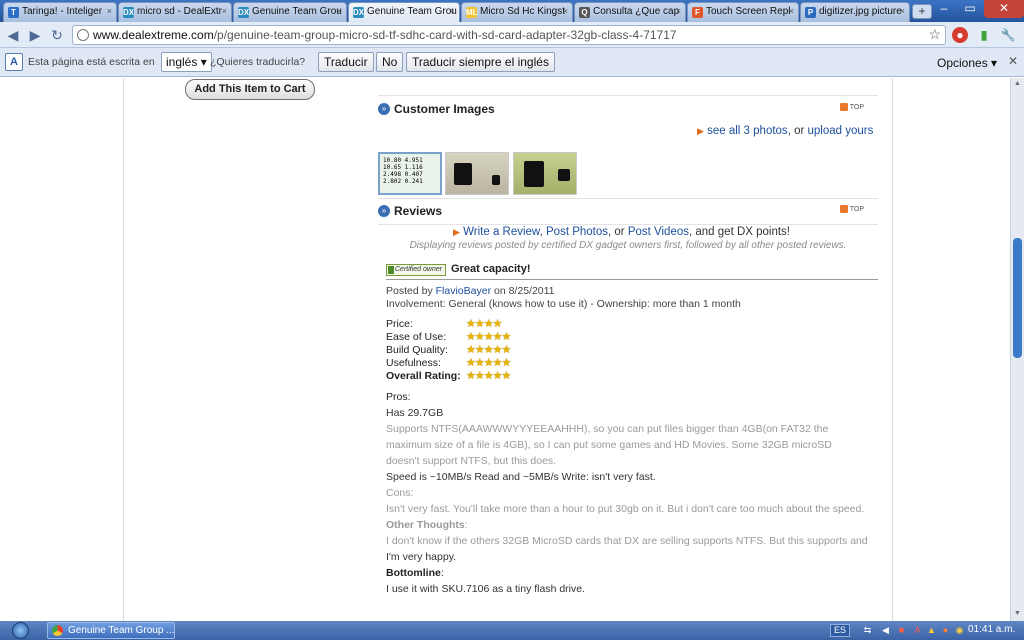 This screenshot has height=640, width=1024. I want to click on other-thoughts-heading: Other Thoughts, so click(425, 525).